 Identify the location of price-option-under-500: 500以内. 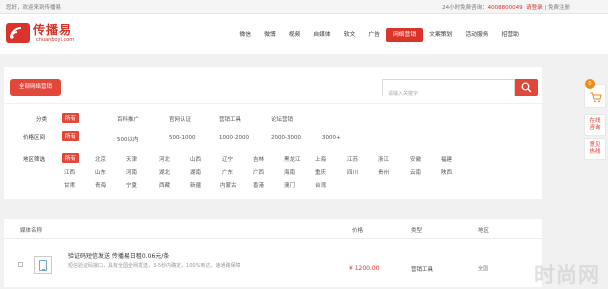
(128, 139).